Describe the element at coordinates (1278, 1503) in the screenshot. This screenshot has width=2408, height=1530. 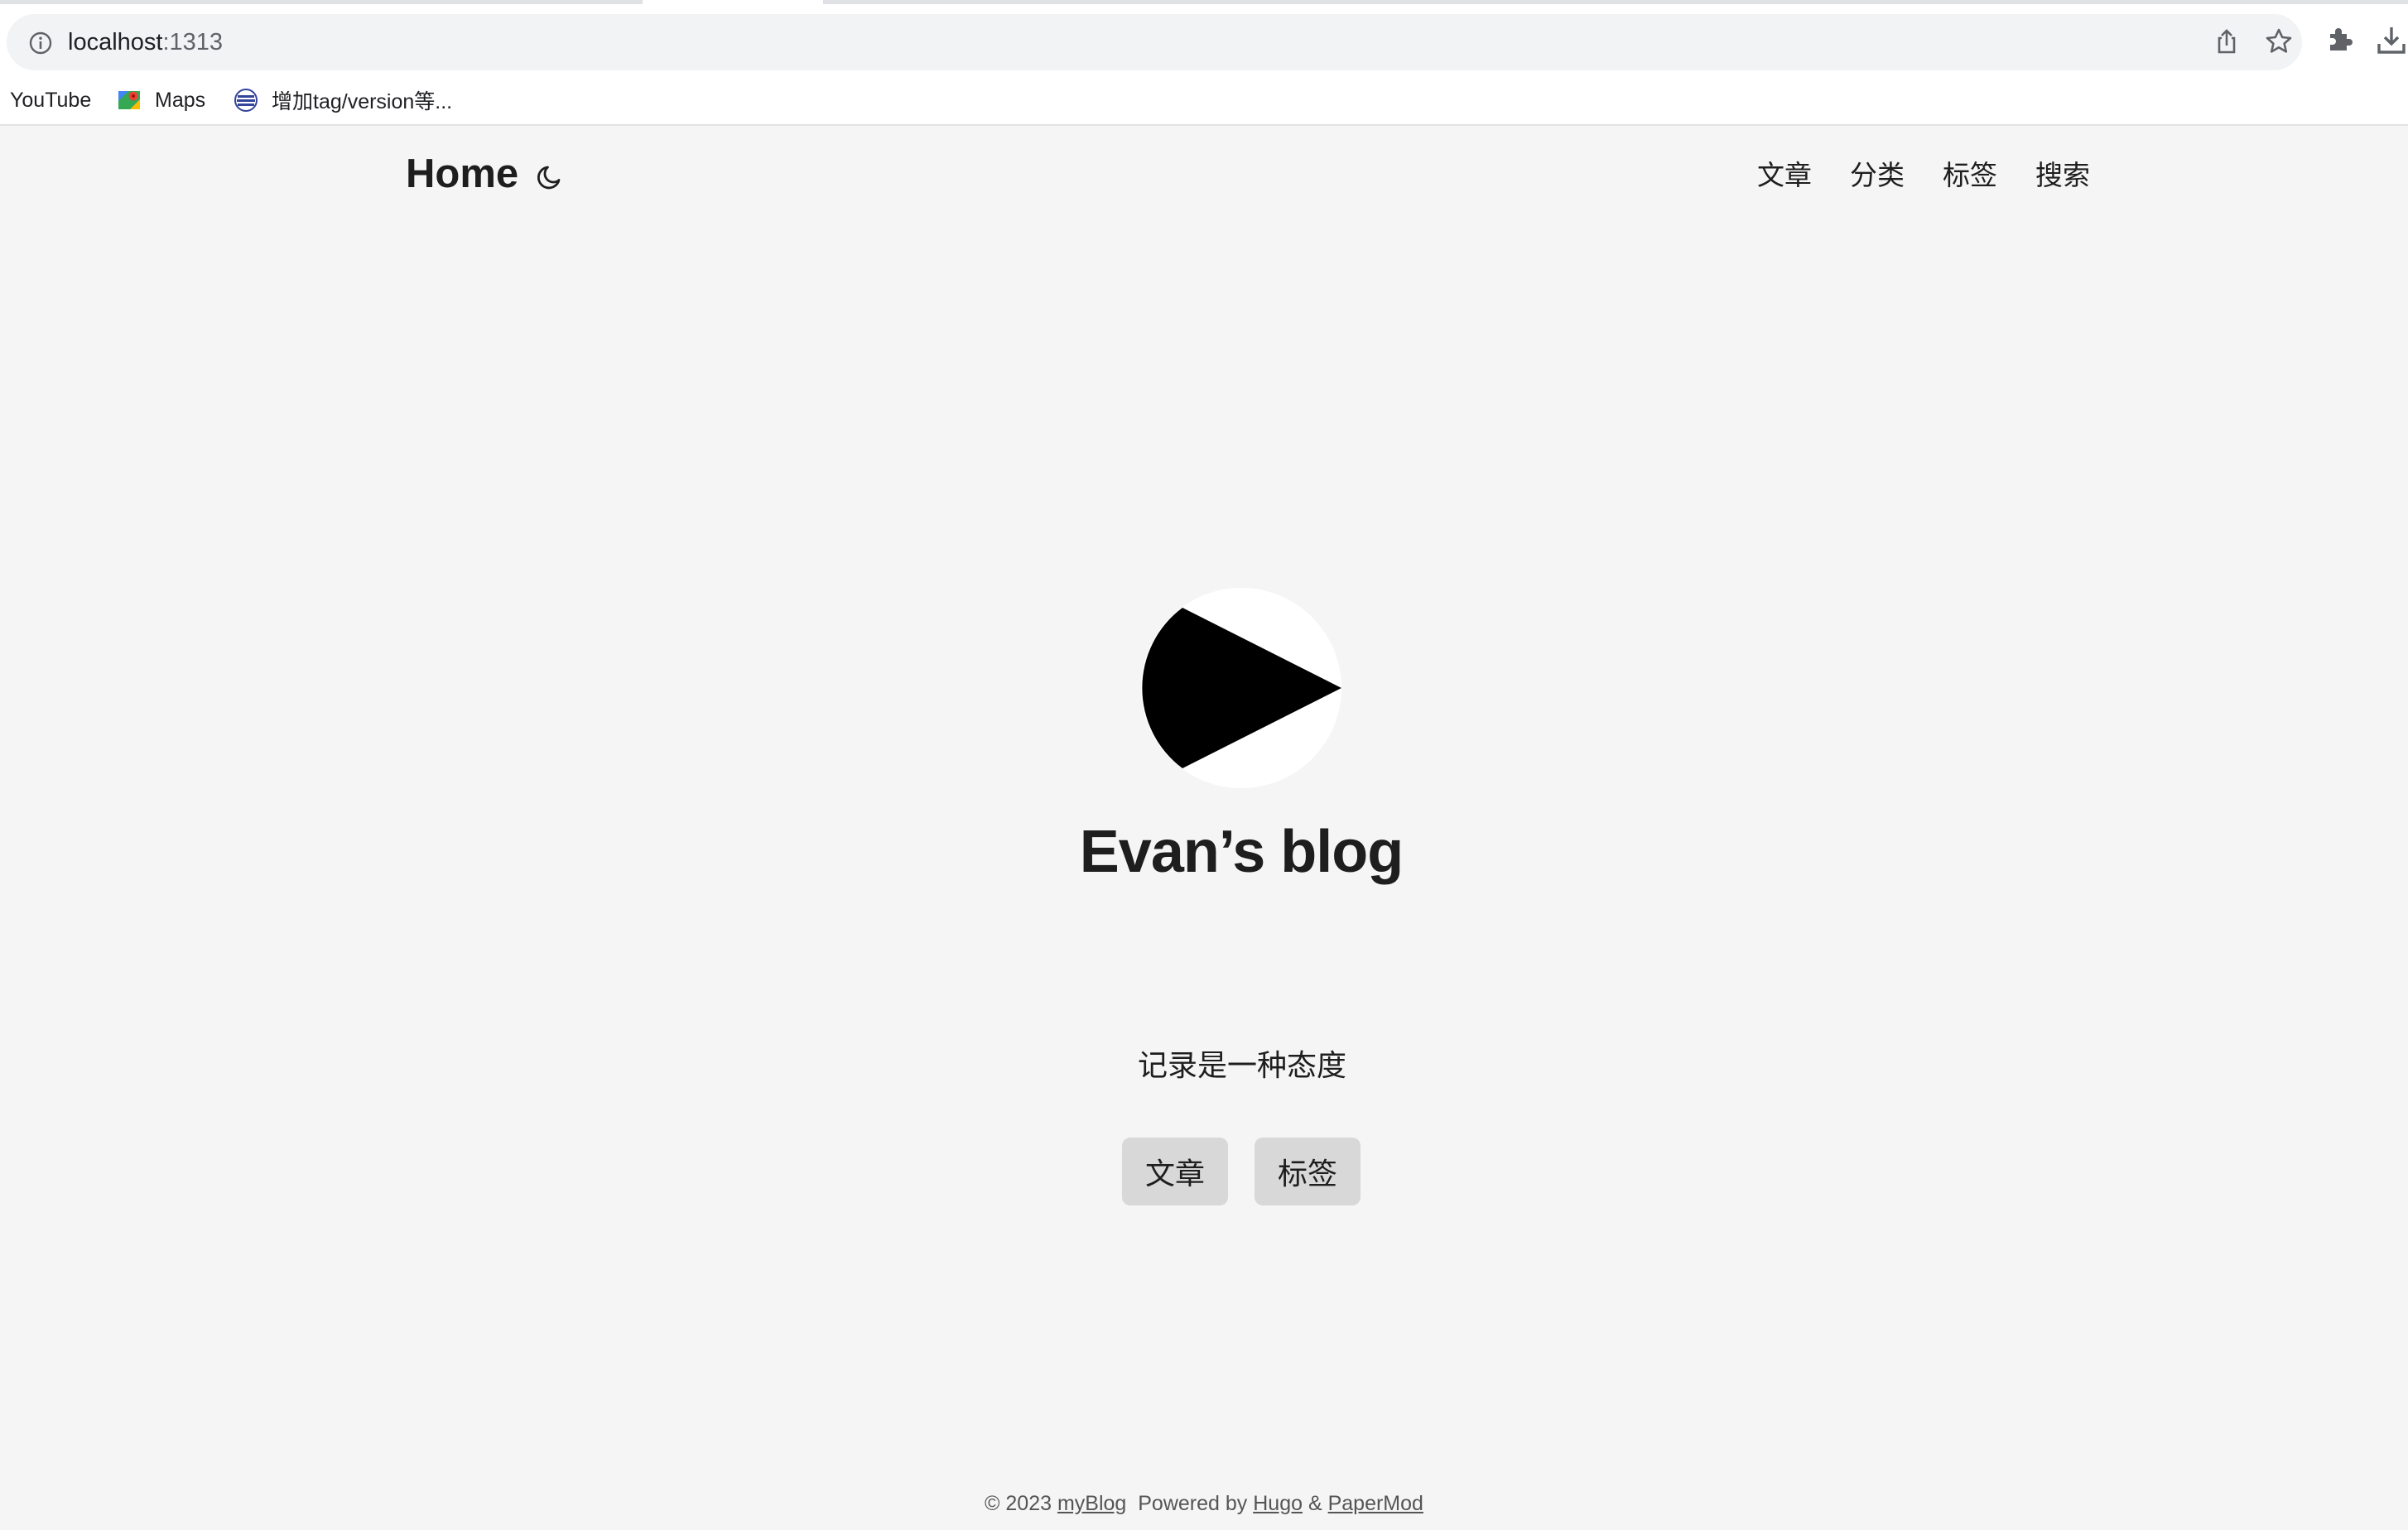
I see `footer-hugo-link: Hugo` at that location.